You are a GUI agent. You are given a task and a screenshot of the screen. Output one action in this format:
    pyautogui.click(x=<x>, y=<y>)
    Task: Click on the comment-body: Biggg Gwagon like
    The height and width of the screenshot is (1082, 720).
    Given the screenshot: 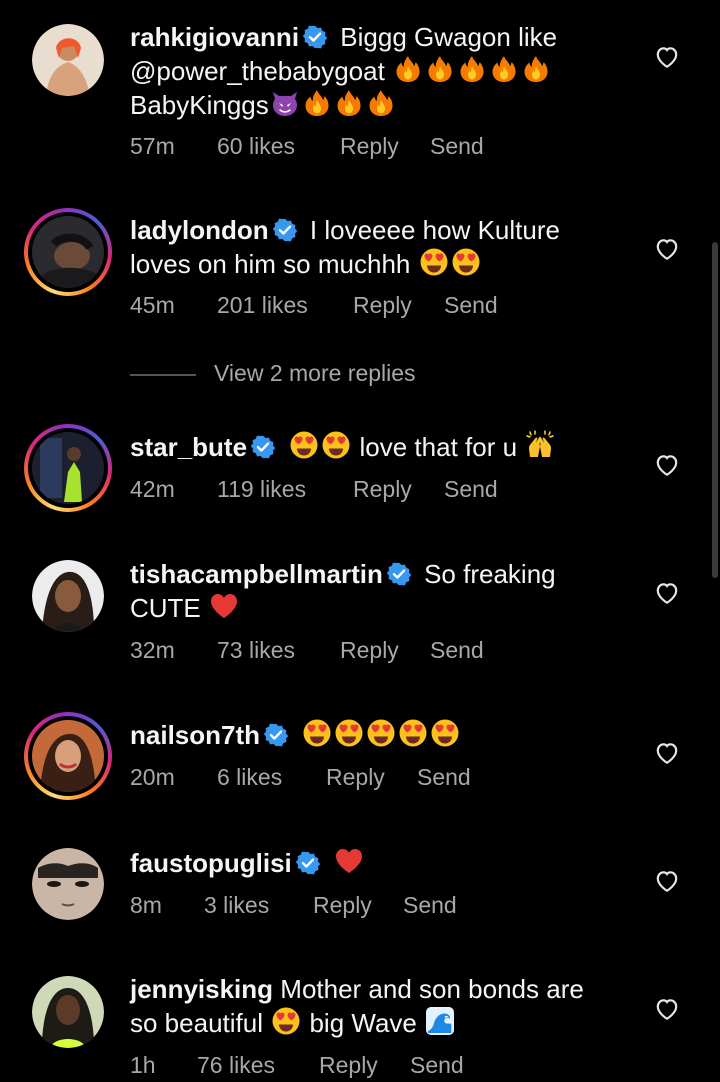 What is the action you would take?
    pyautogui.click(x=449, y=37)
    